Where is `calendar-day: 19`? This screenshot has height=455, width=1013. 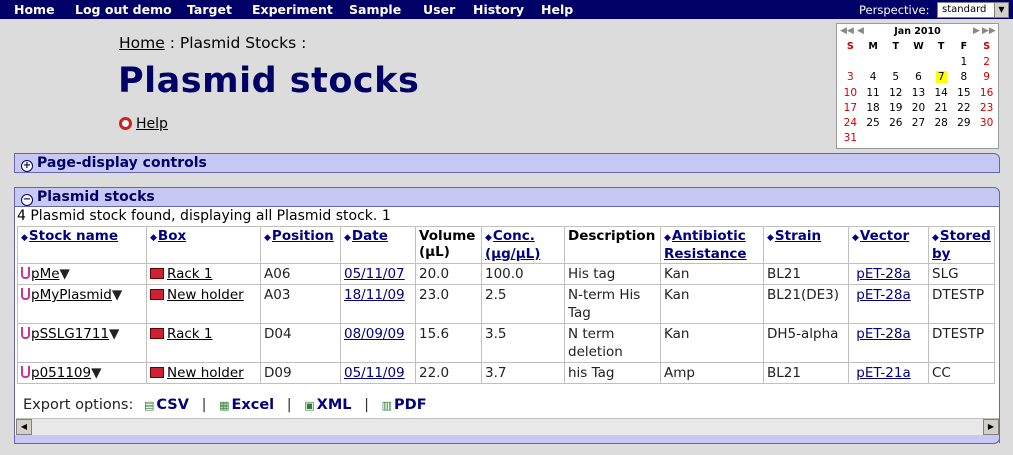
calendar-day: 19 is located at coordinates (895, 107).